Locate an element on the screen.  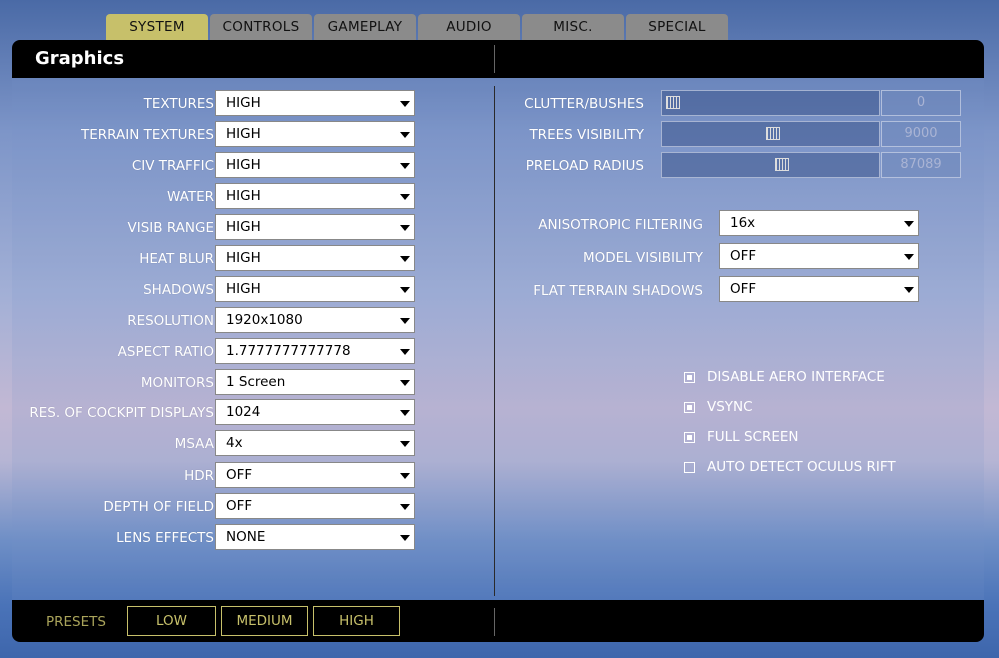
cockpit-displays-select: 1024 is located at coordinates (315, 412).